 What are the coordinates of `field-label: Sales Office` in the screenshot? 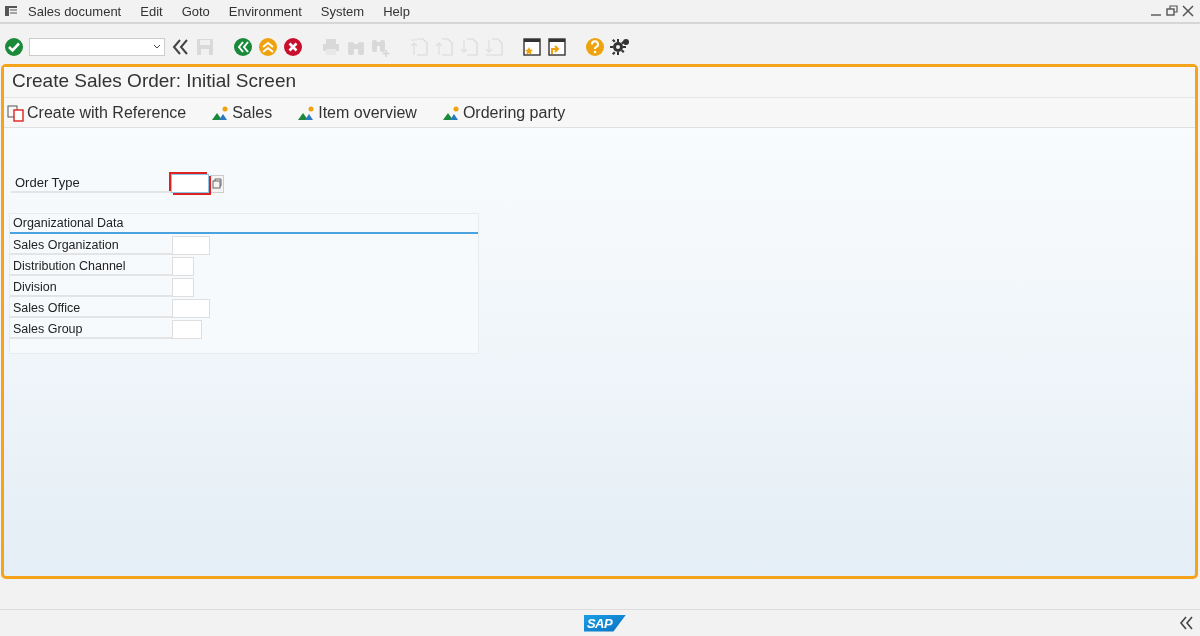 It's located at (91, 309).